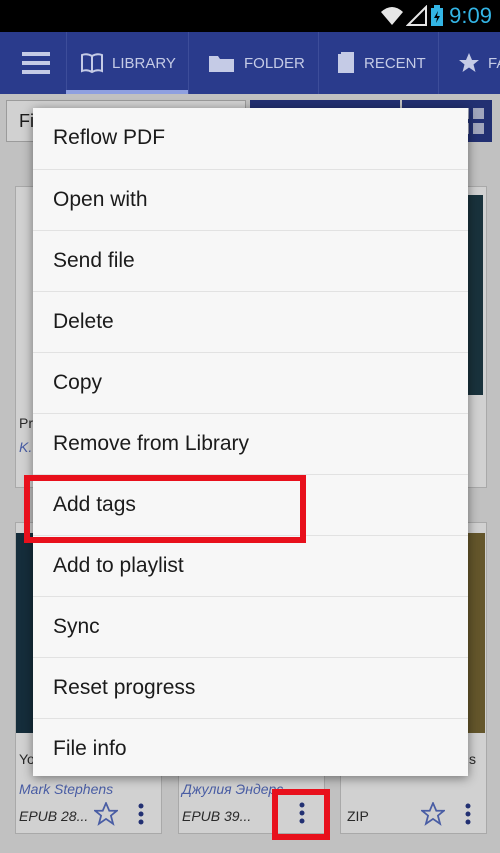 The width and height of the screenshot is (500, 853). What do you see at coordinates (221, 64) in the screenshot?
I see `folder-icon` at bounding box center [221, 64].